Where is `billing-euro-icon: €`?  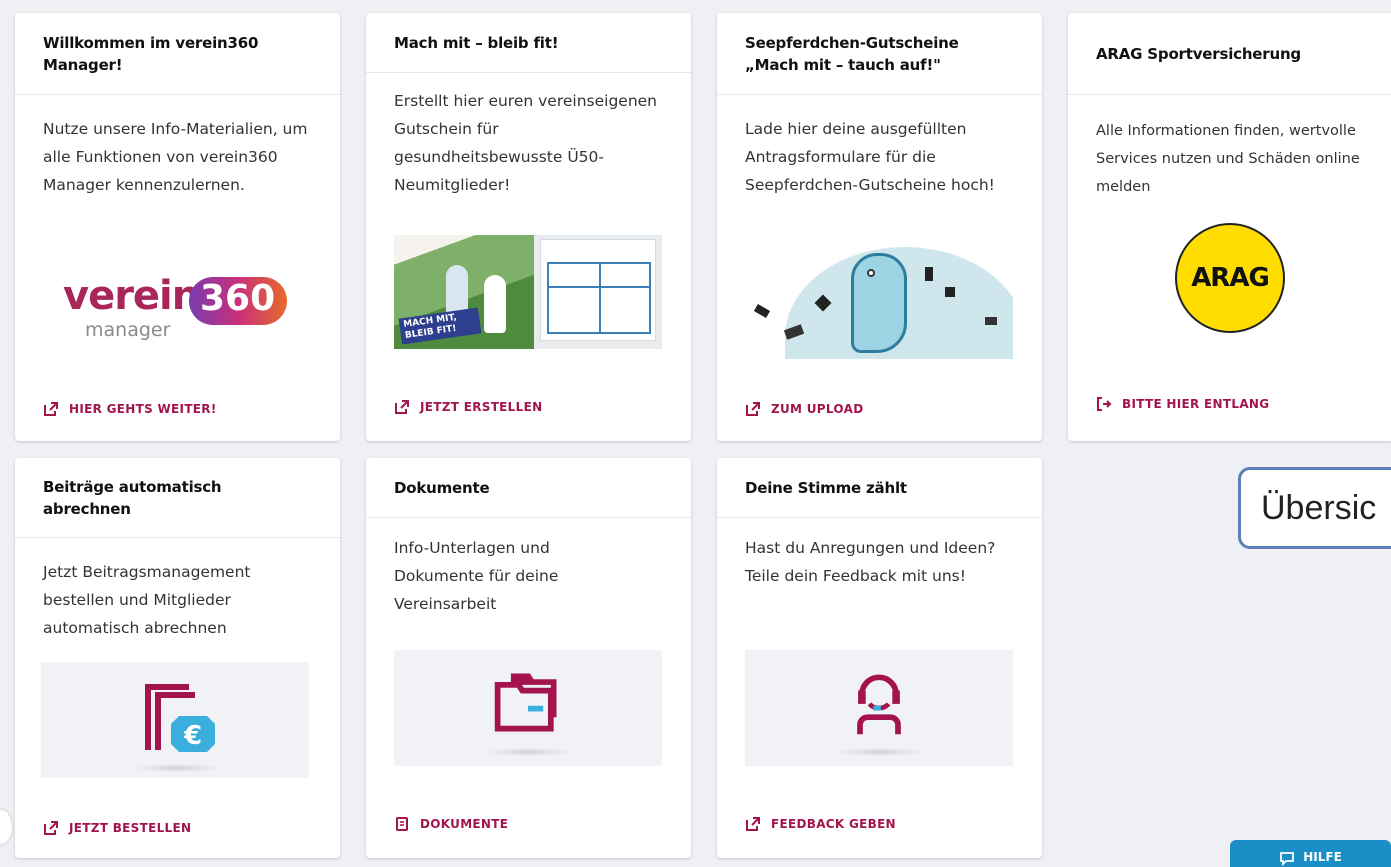
billing-euro-icon: € is located at coordinates (180, 718).